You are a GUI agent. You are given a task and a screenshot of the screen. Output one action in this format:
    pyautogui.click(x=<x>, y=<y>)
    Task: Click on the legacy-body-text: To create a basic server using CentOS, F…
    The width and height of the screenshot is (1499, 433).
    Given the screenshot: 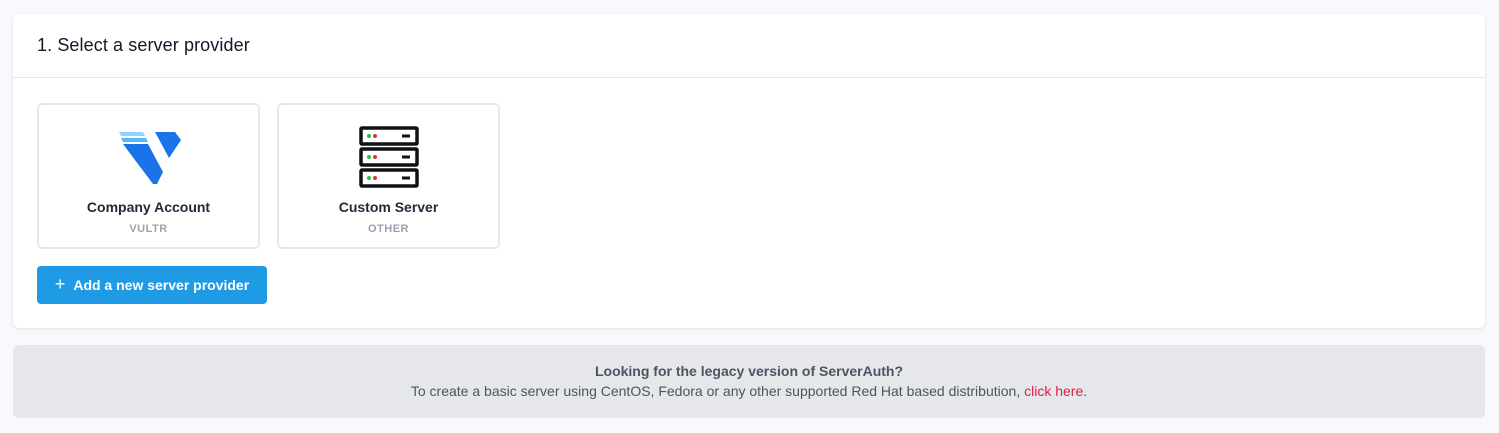 What is the action you would take?
    pyautogui.click(x=717, y=391)
    